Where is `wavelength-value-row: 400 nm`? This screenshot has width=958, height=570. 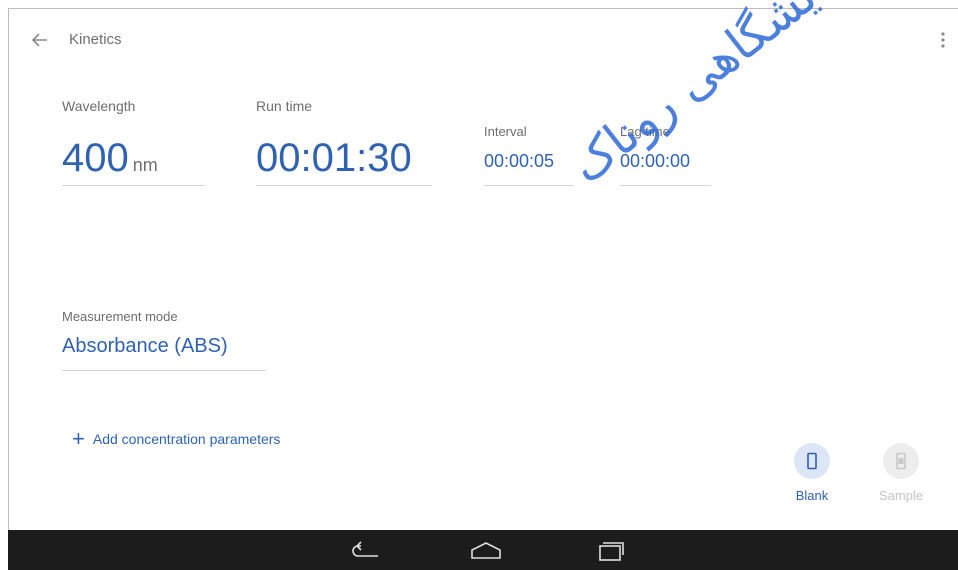
wavelength-value-row: 400 nm is located at coordinates (110, 158).